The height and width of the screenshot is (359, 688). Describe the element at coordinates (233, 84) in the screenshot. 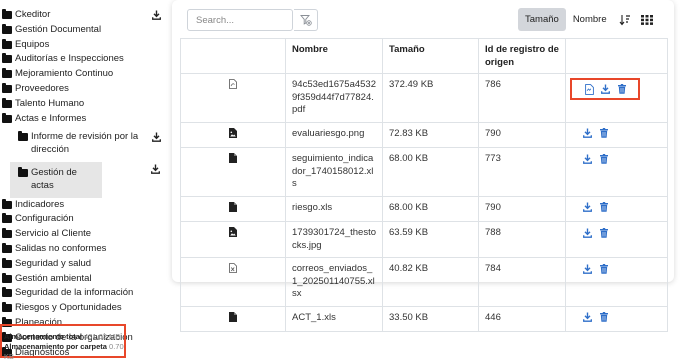

I see `pdf-file-icon` at that location.